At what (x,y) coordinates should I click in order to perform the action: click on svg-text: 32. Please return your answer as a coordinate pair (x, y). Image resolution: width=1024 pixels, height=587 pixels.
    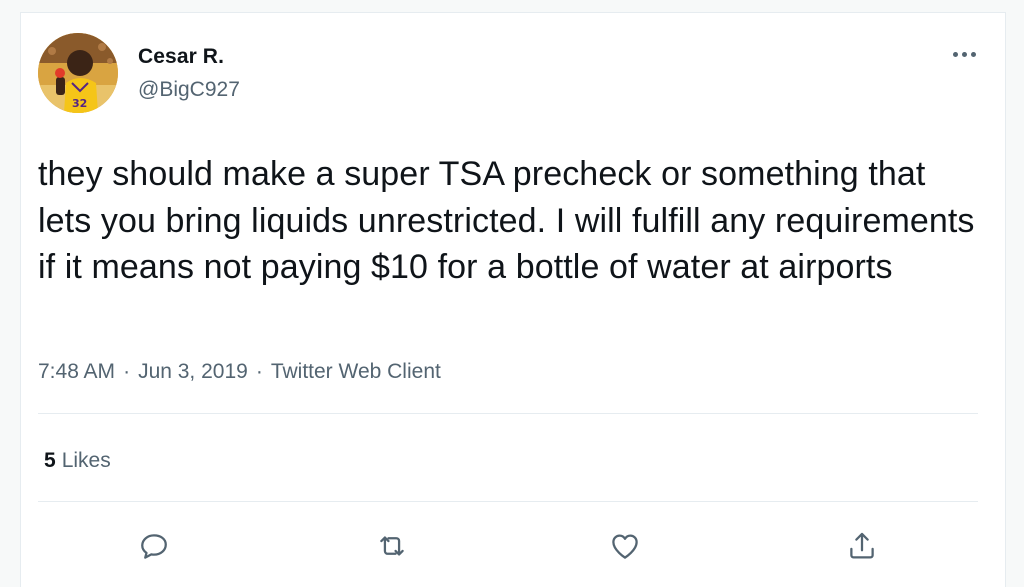
    Looking at the image, I should click on (79, 103).